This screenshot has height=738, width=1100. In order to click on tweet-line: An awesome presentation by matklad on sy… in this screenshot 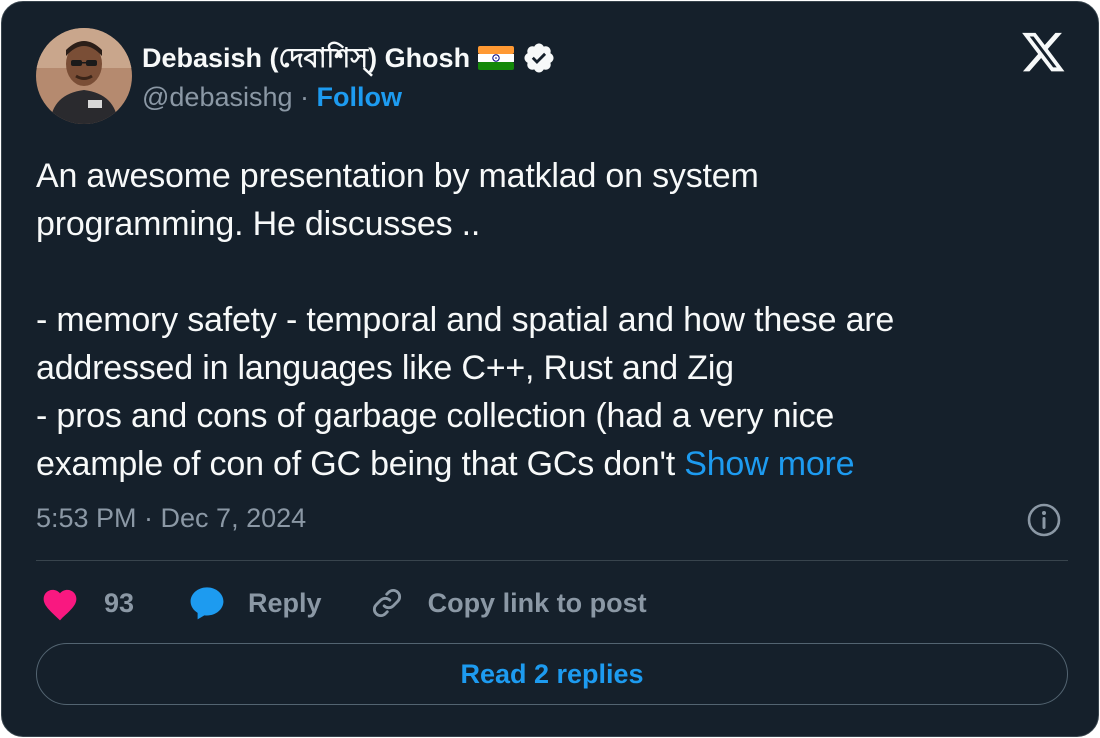, I will do `click(397, 176)`.